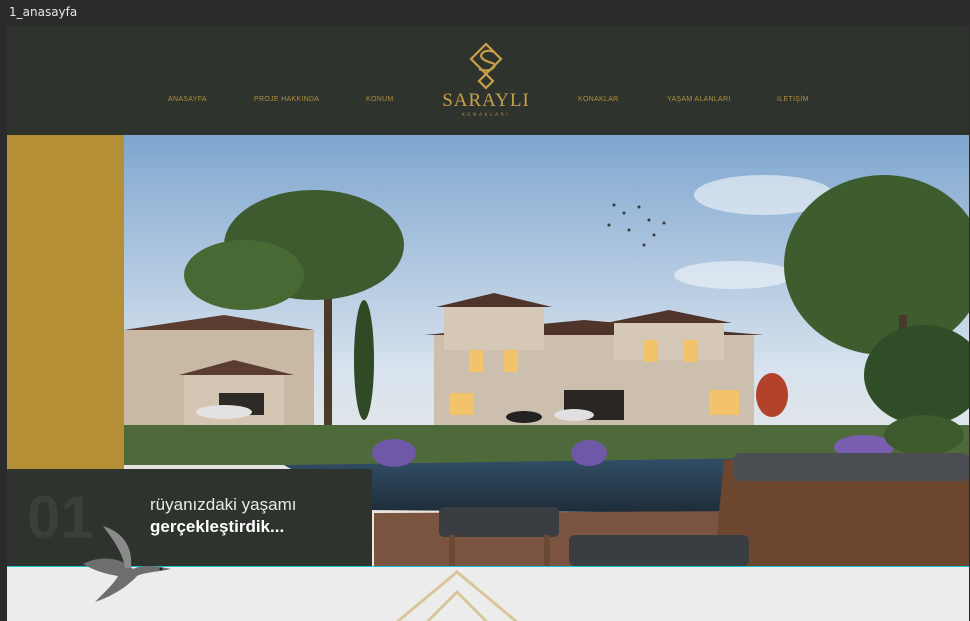 This screenshot has height=621, width=970. Describe the element at coordinates (187, 99) in the screenshot. I see `nav-link-anasayfa: ANASAYFA` at that location.